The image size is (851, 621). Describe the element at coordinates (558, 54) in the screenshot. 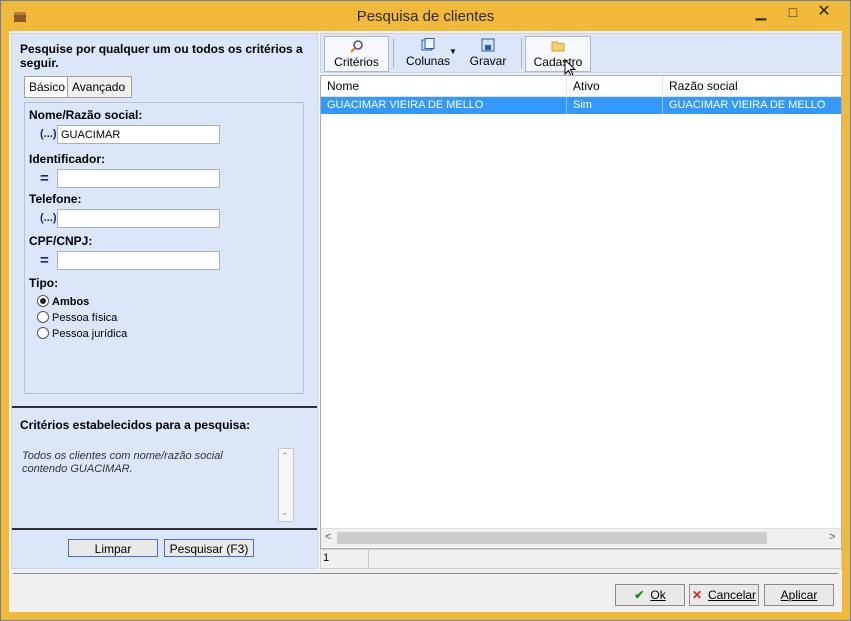

I see `cadastro-button: Cadastro` at that location.